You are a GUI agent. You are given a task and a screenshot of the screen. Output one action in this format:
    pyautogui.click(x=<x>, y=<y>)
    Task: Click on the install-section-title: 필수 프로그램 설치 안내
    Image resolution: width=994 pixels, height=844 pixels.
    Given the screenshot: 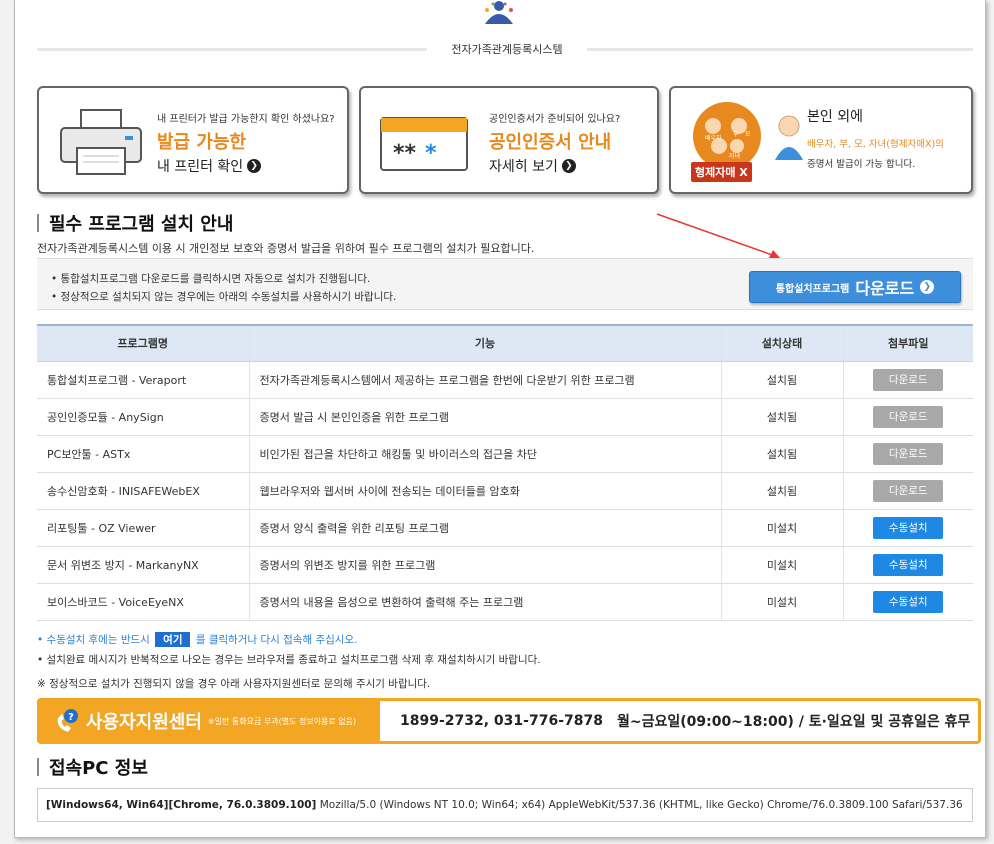 What is the action you would take?
    pyautogui.click(x=135, y=223)
    